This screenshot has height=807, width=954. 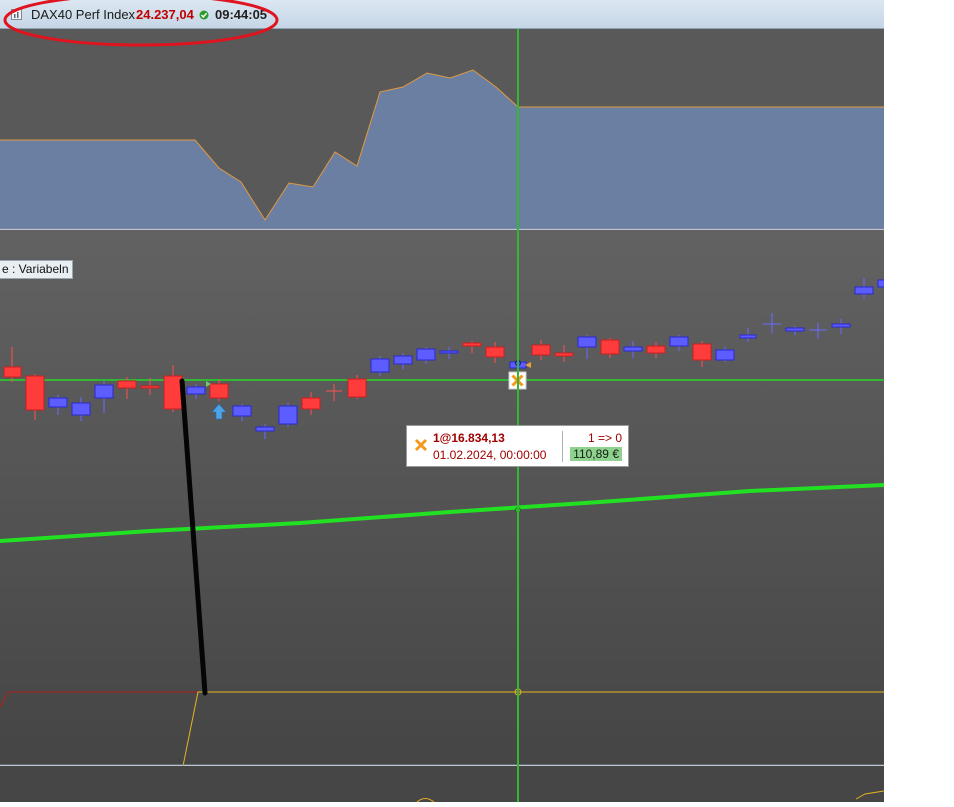 I want to click on indicator-panel-bottom, so click(x=442, y=783).